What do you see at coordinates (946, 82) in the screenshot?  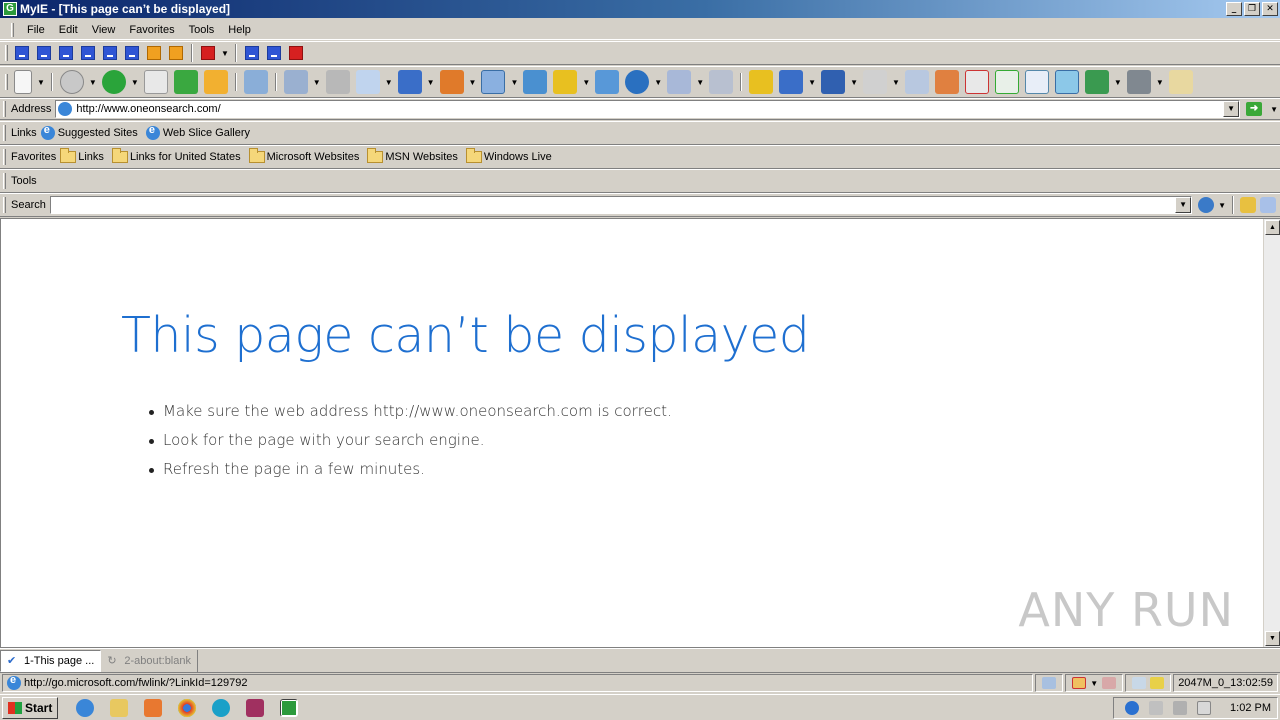 I see `edit-icon` at bounding box center [946, 82].